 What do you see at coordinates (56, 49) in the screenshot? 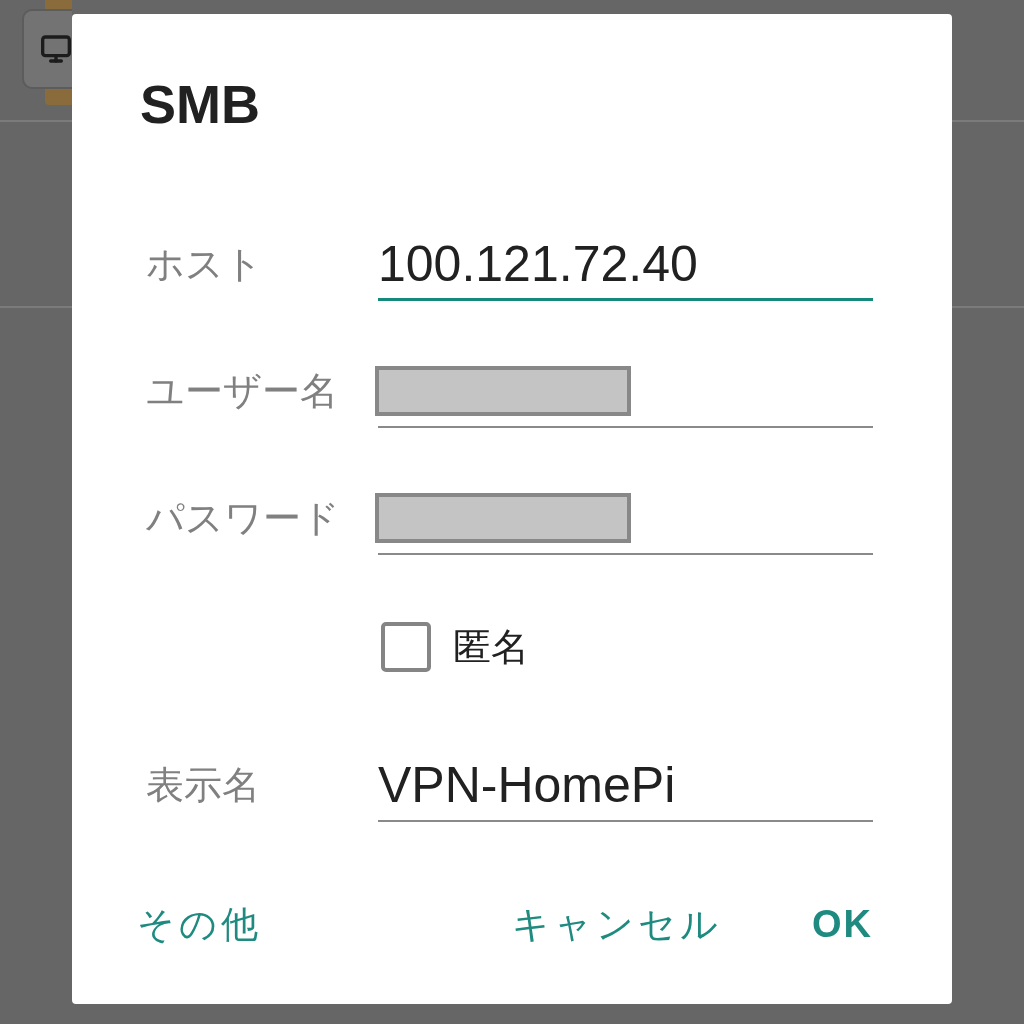
I see `monitor-icon` at bounding box center [56, 49].